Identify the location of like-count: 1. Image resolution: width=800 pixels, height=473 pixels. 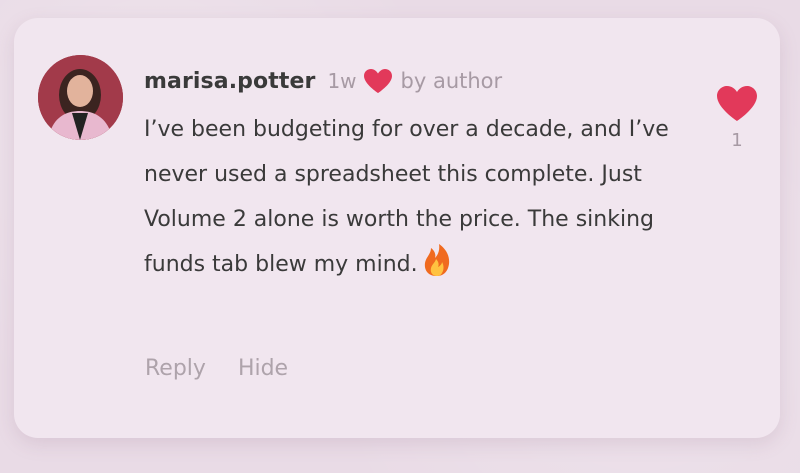
(737, 140).